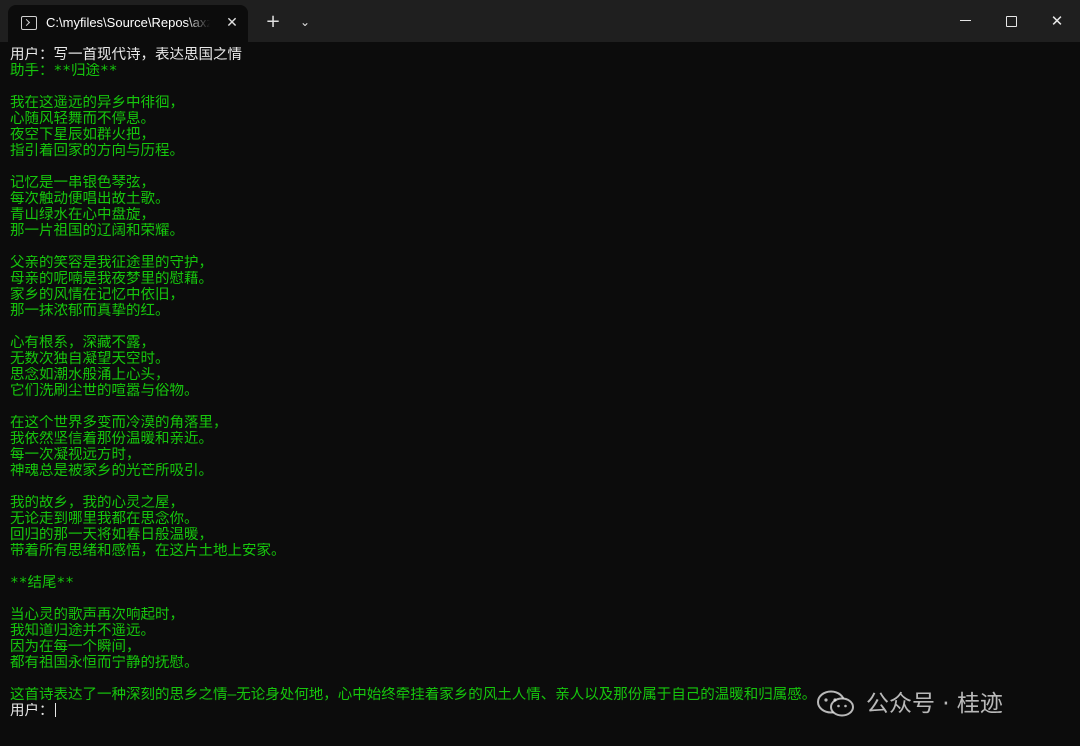  I want to click on assistant-output-line: 当心灵的歌声再次响起时，, so click(97, 615).